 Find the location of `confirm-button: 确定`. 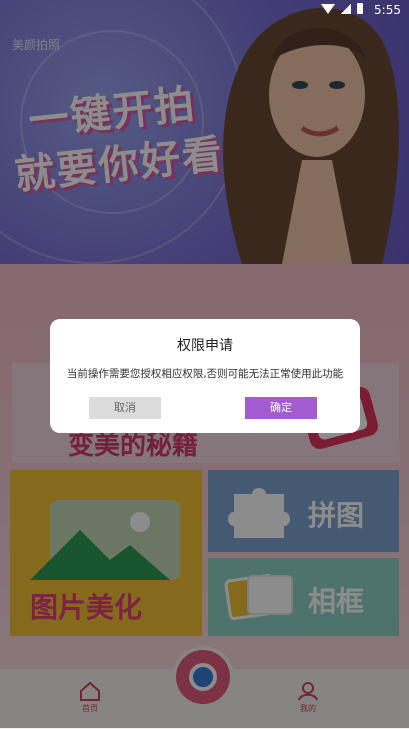

confirm-button: 确定 is located at coordinates (281, 408).